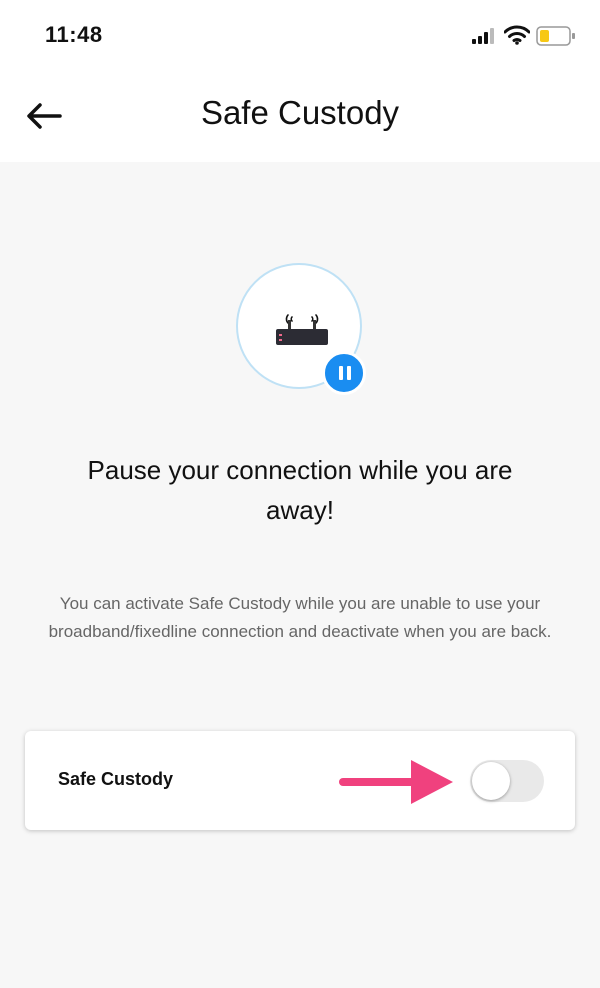 Image resolution: width=600 pixels, height=988 pixels. What do you see at coordinates (491, 781) in the screenshot?
I see `toggle-knob` at bounding box center [491, 781].